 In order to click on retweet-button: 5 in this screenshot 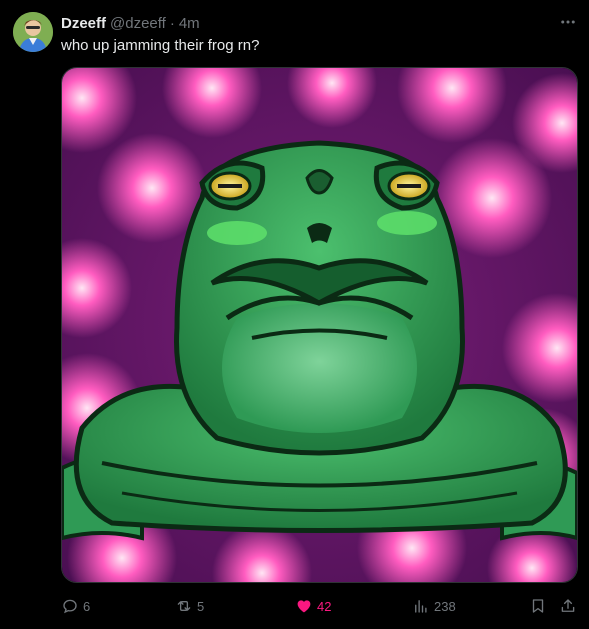, I will do `click(189, 606)`.